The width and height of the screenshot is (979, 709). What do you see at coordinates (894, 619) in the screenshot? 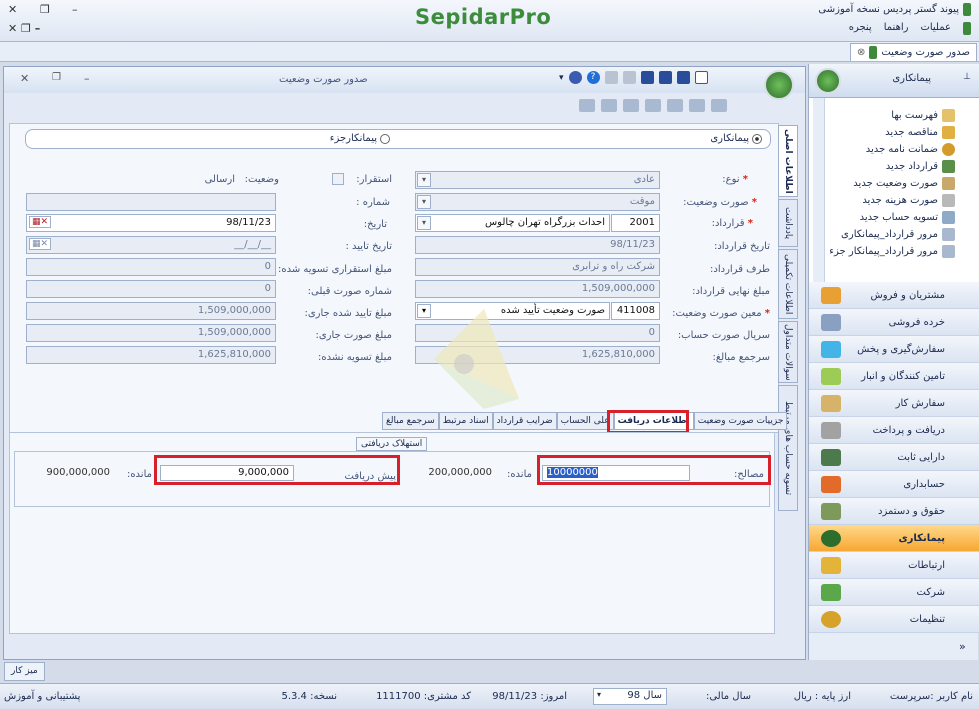
I see `module-settings: تنظیمات` at bounding box center [894, 619].